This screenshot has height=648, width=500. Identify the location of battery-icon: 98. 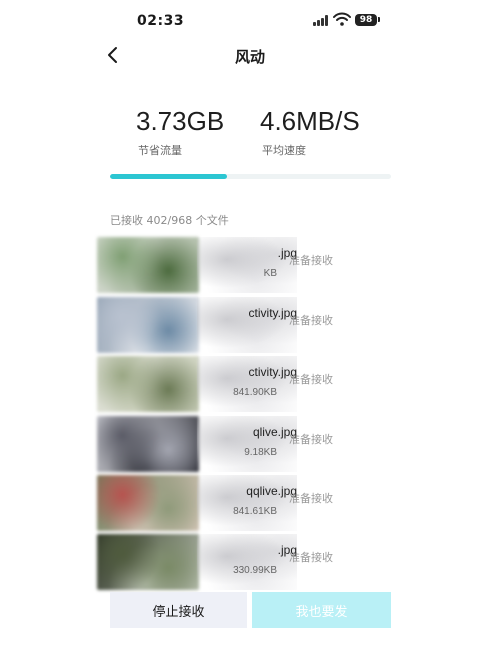
(366, 20).